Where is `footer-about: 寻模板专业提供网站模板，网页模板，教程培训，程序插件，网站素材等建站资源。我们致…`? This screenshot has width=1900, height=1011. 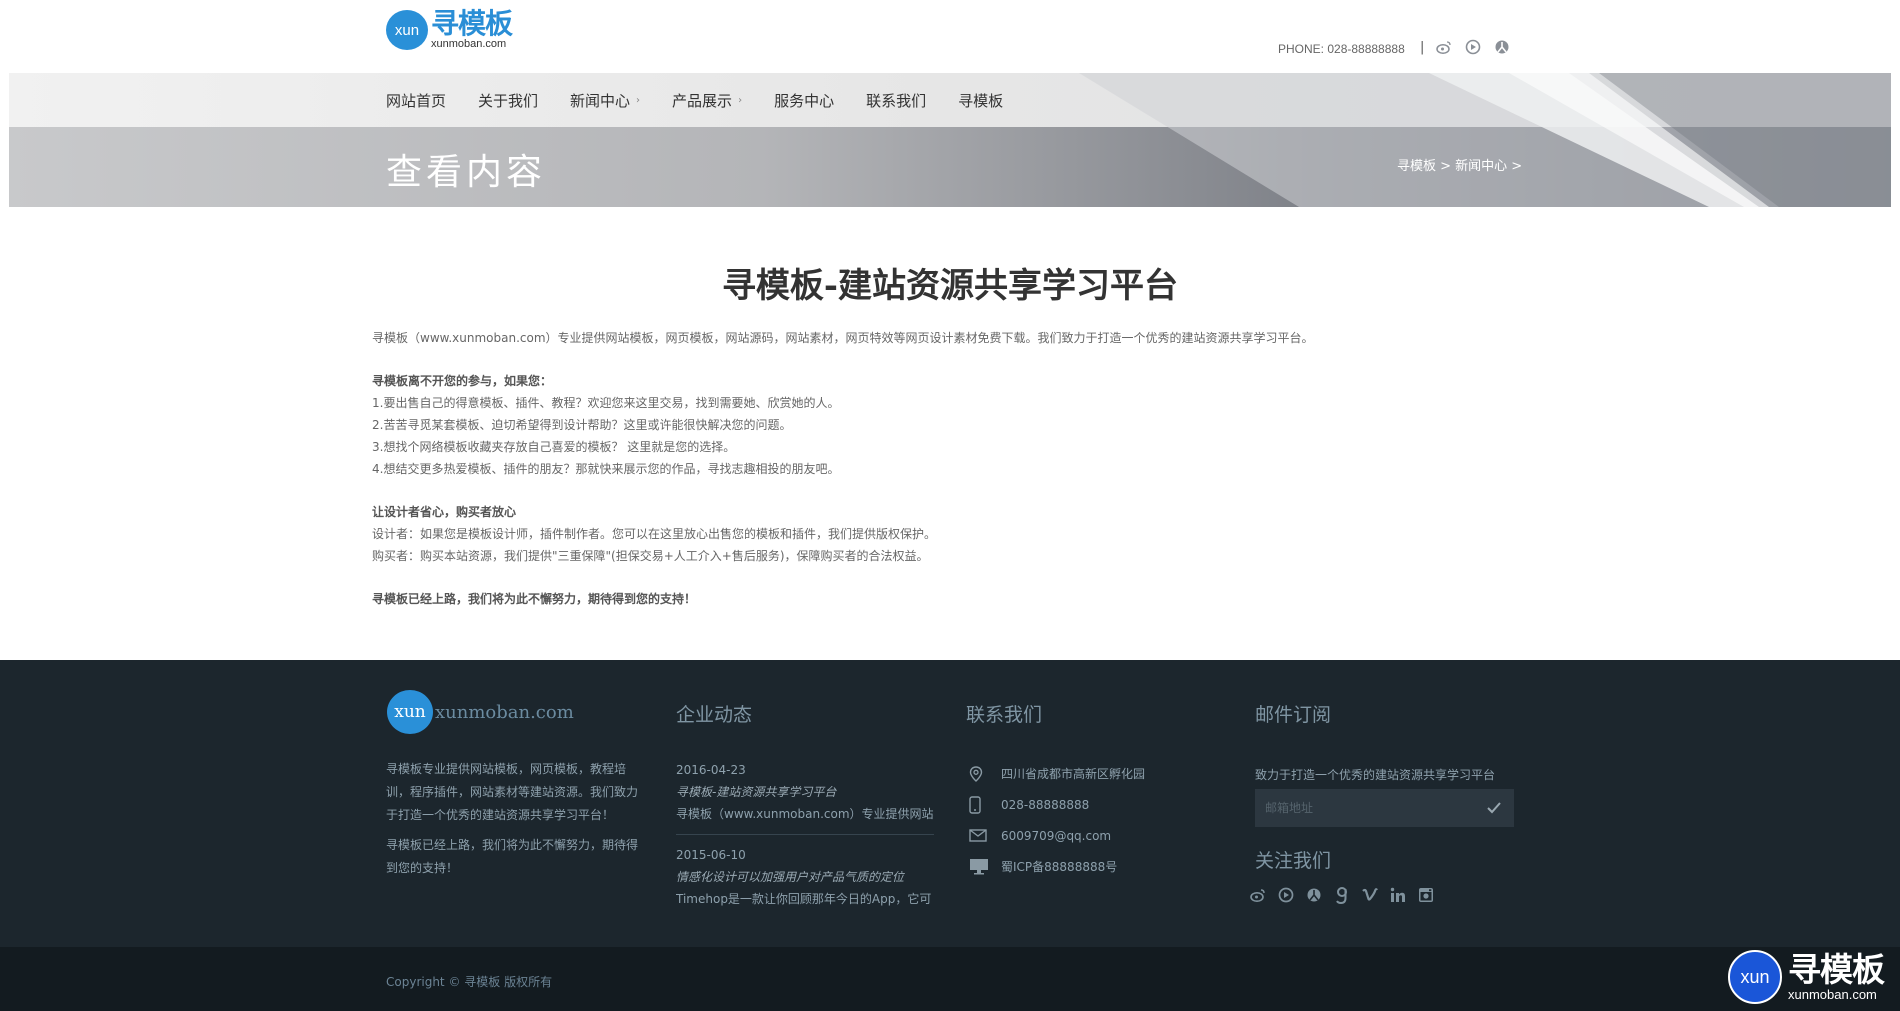
footer-about: 寻模板专业提供网站模板，网页模板，教程培训，程序插件，网站素材等建站资源。我们致… is located at coordinates (512, 818).